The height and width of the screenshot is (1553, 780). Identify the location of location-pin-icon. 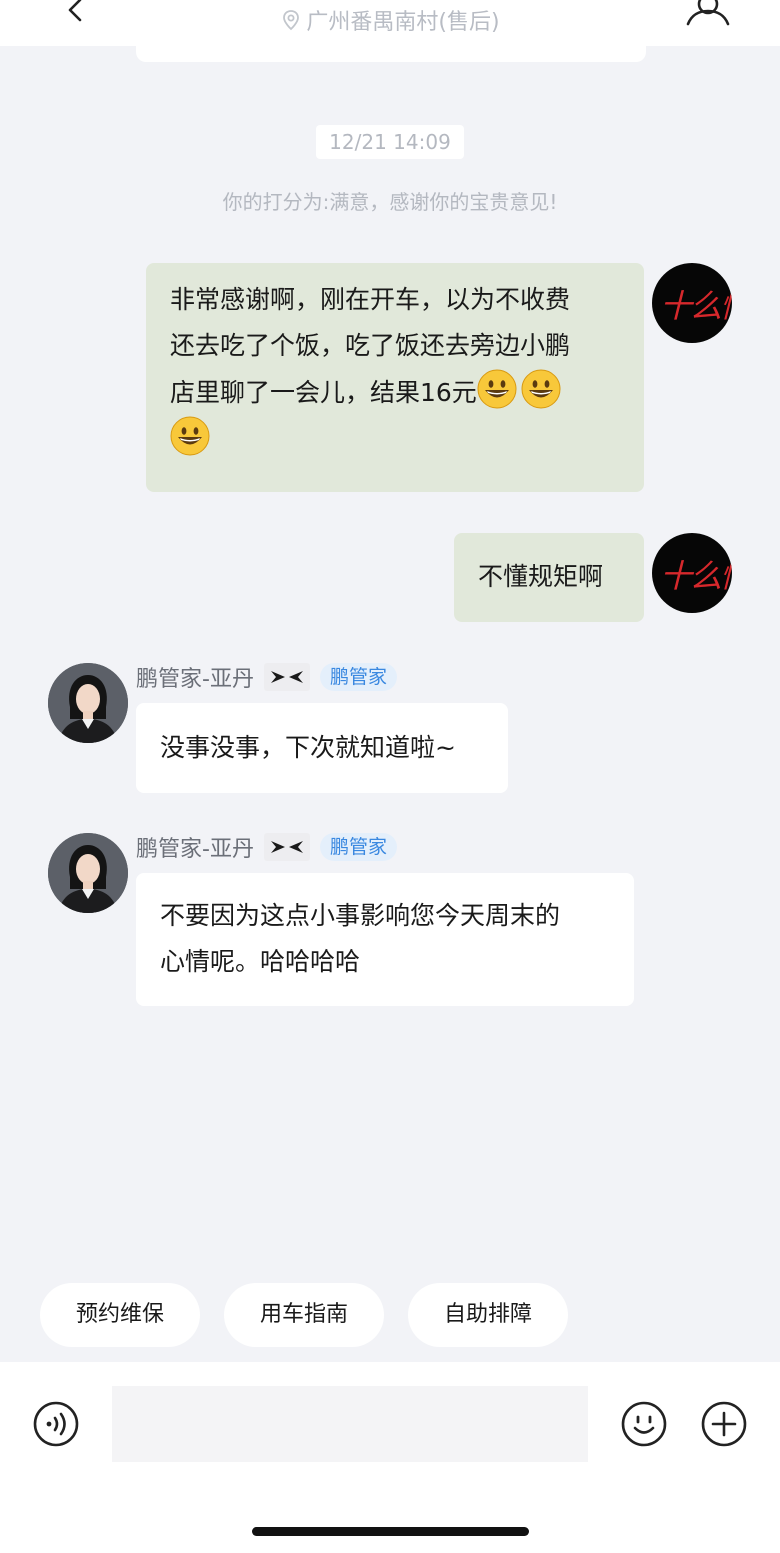
(291, 20).